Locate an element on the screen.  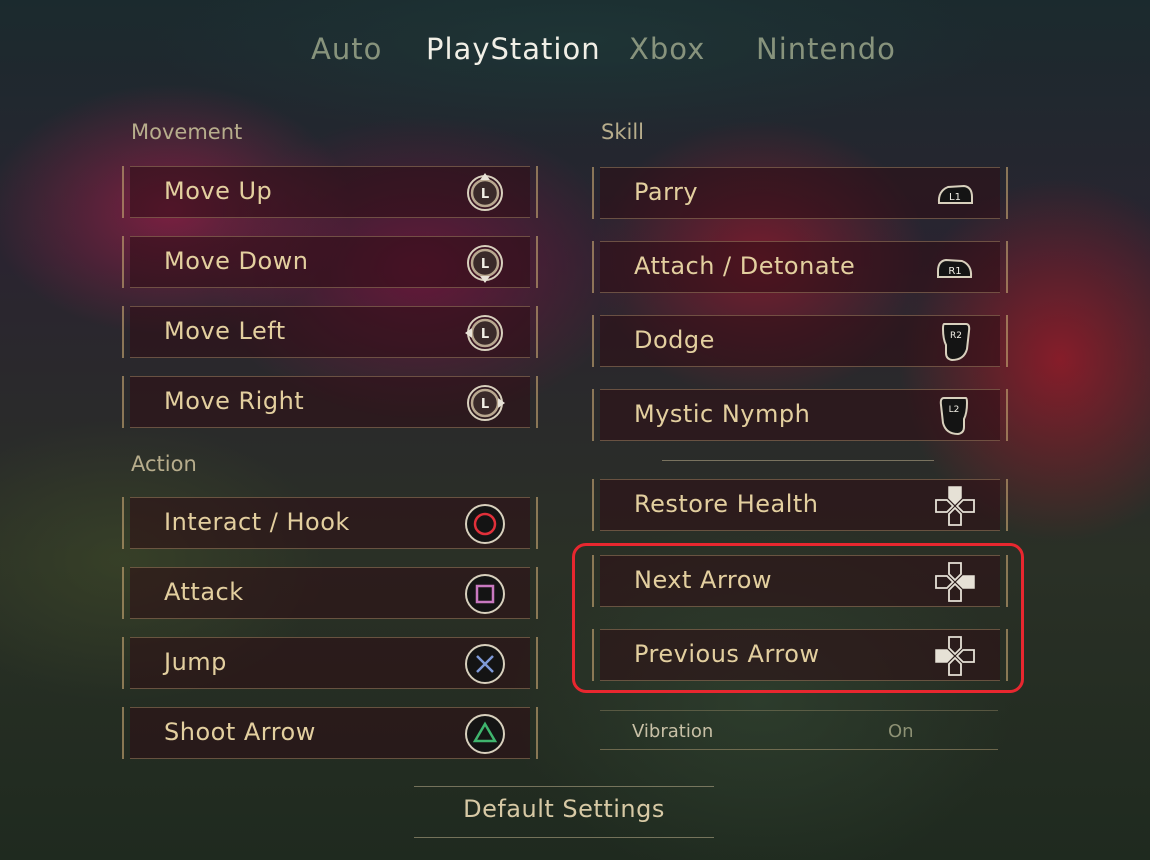
binding-row-shoot-arrow: Shoot Arrow is located at coordinates (330, 733).